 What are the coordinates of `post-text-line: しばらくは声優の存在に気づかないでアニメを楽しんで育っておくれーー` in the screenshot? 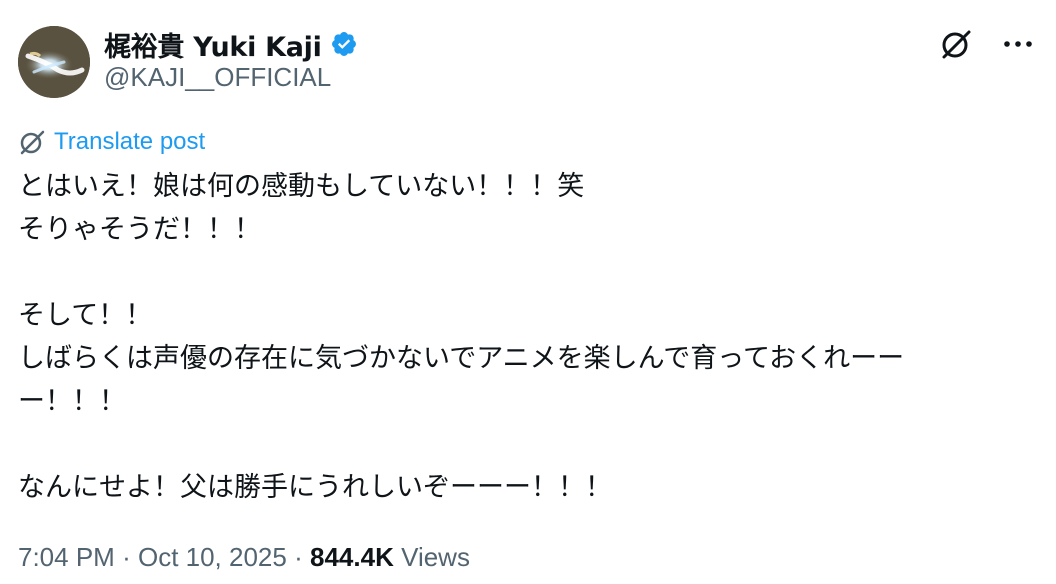 It's located at (461, 358).